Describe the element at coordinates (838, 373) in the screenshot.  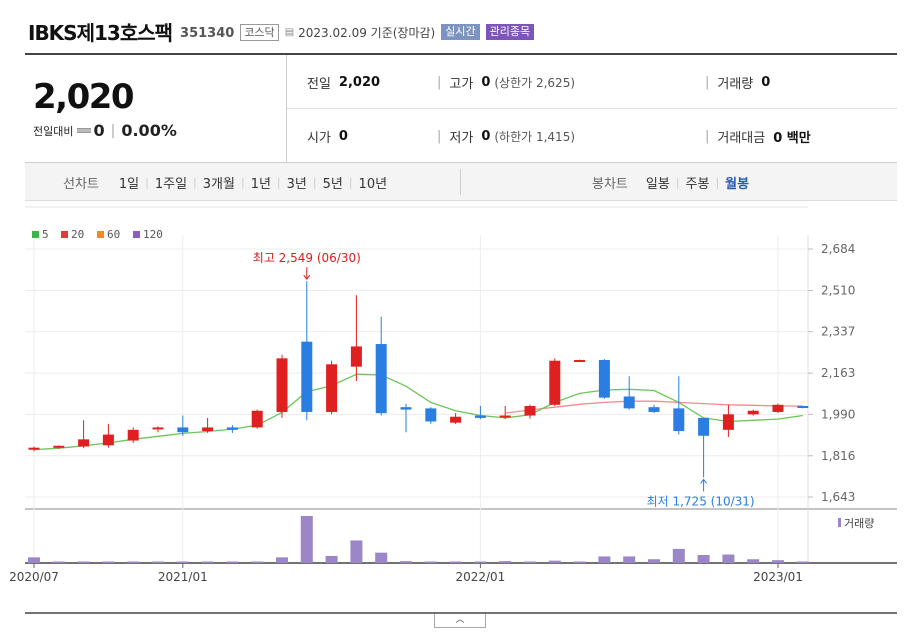
I see `y-tick-label: 2,163` at that location.